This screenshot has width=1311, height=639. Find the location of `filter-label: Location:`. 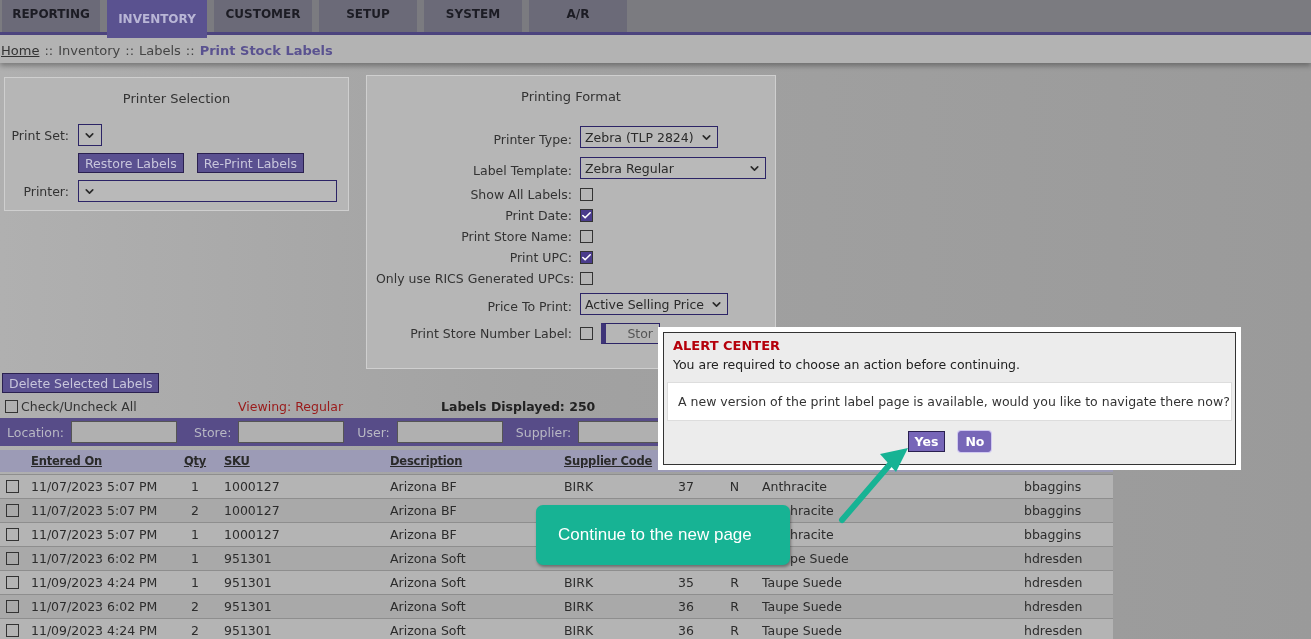

filter-label: Location: is located at coordinates (36, 432).